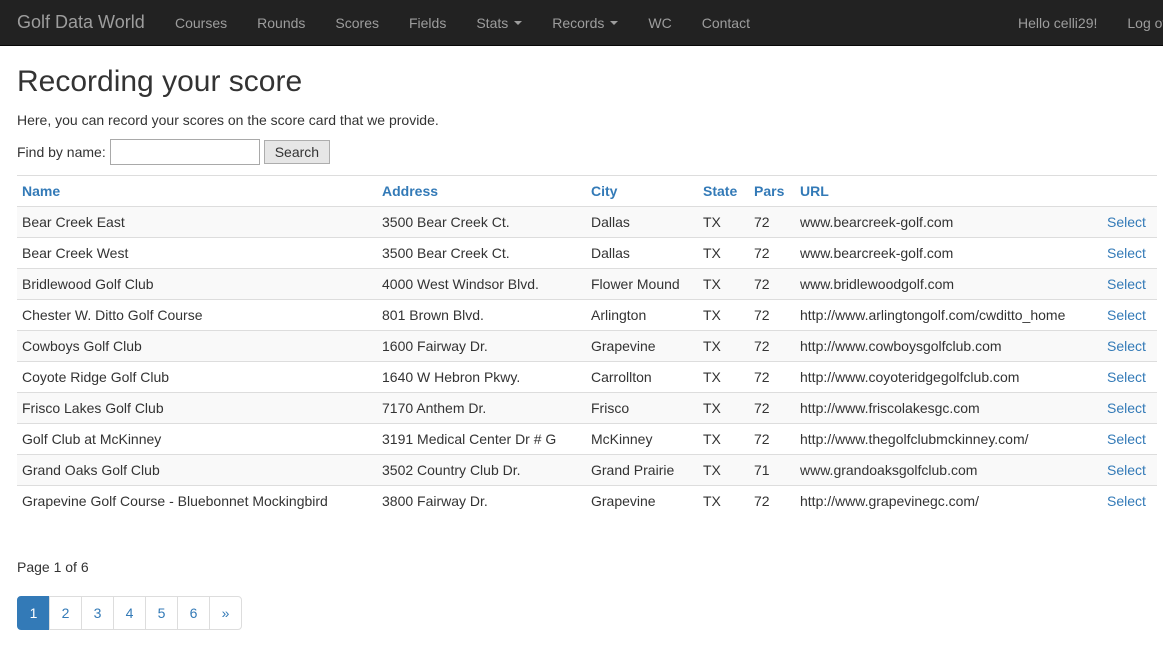  Describe the element at coordinates (948, 191) in the screenshot. I see `header-url: URL` at that location.